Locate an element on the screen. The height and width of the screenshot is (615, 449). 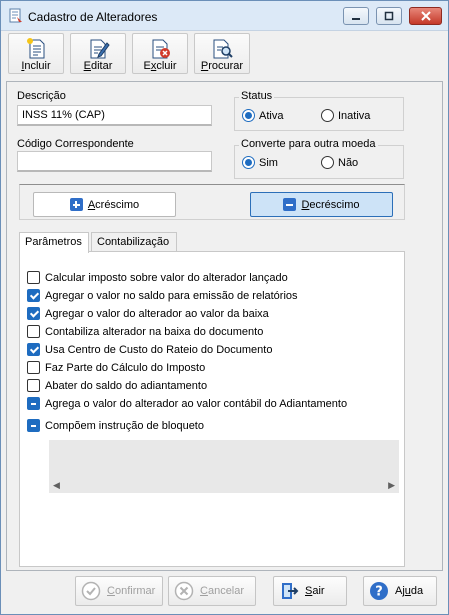
converte-title: Converte para outra moeda is located at coordinates (308, 144).